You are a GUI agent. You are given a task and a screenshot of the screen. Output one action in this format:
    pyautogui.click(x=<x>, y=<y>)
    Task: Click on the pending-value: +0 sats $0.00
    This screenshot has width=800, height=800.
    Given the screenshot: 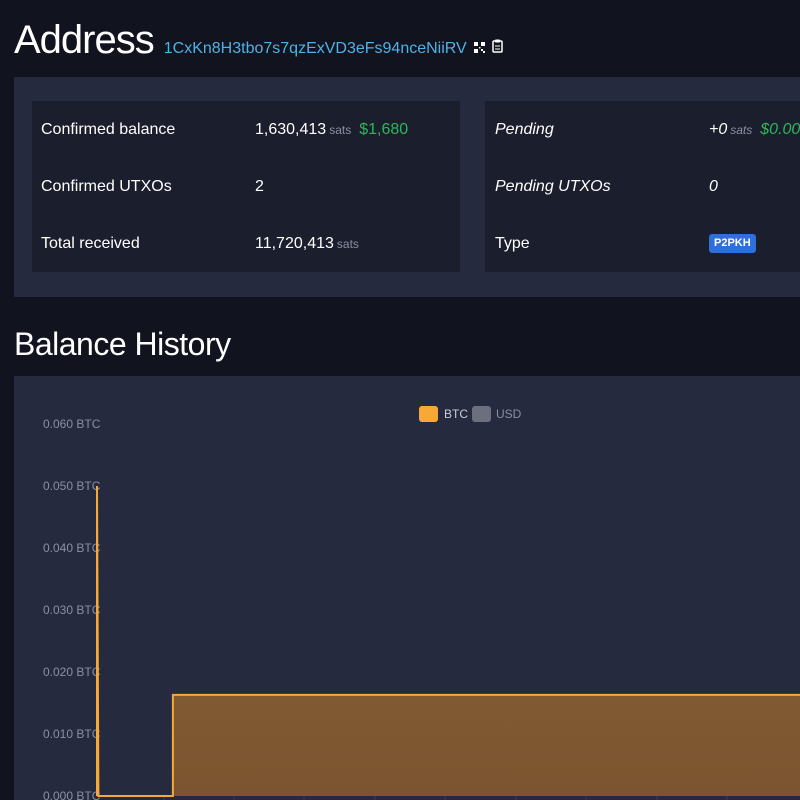 What is the action you would take?
    pyautogui.click(x=754, y=129)
    